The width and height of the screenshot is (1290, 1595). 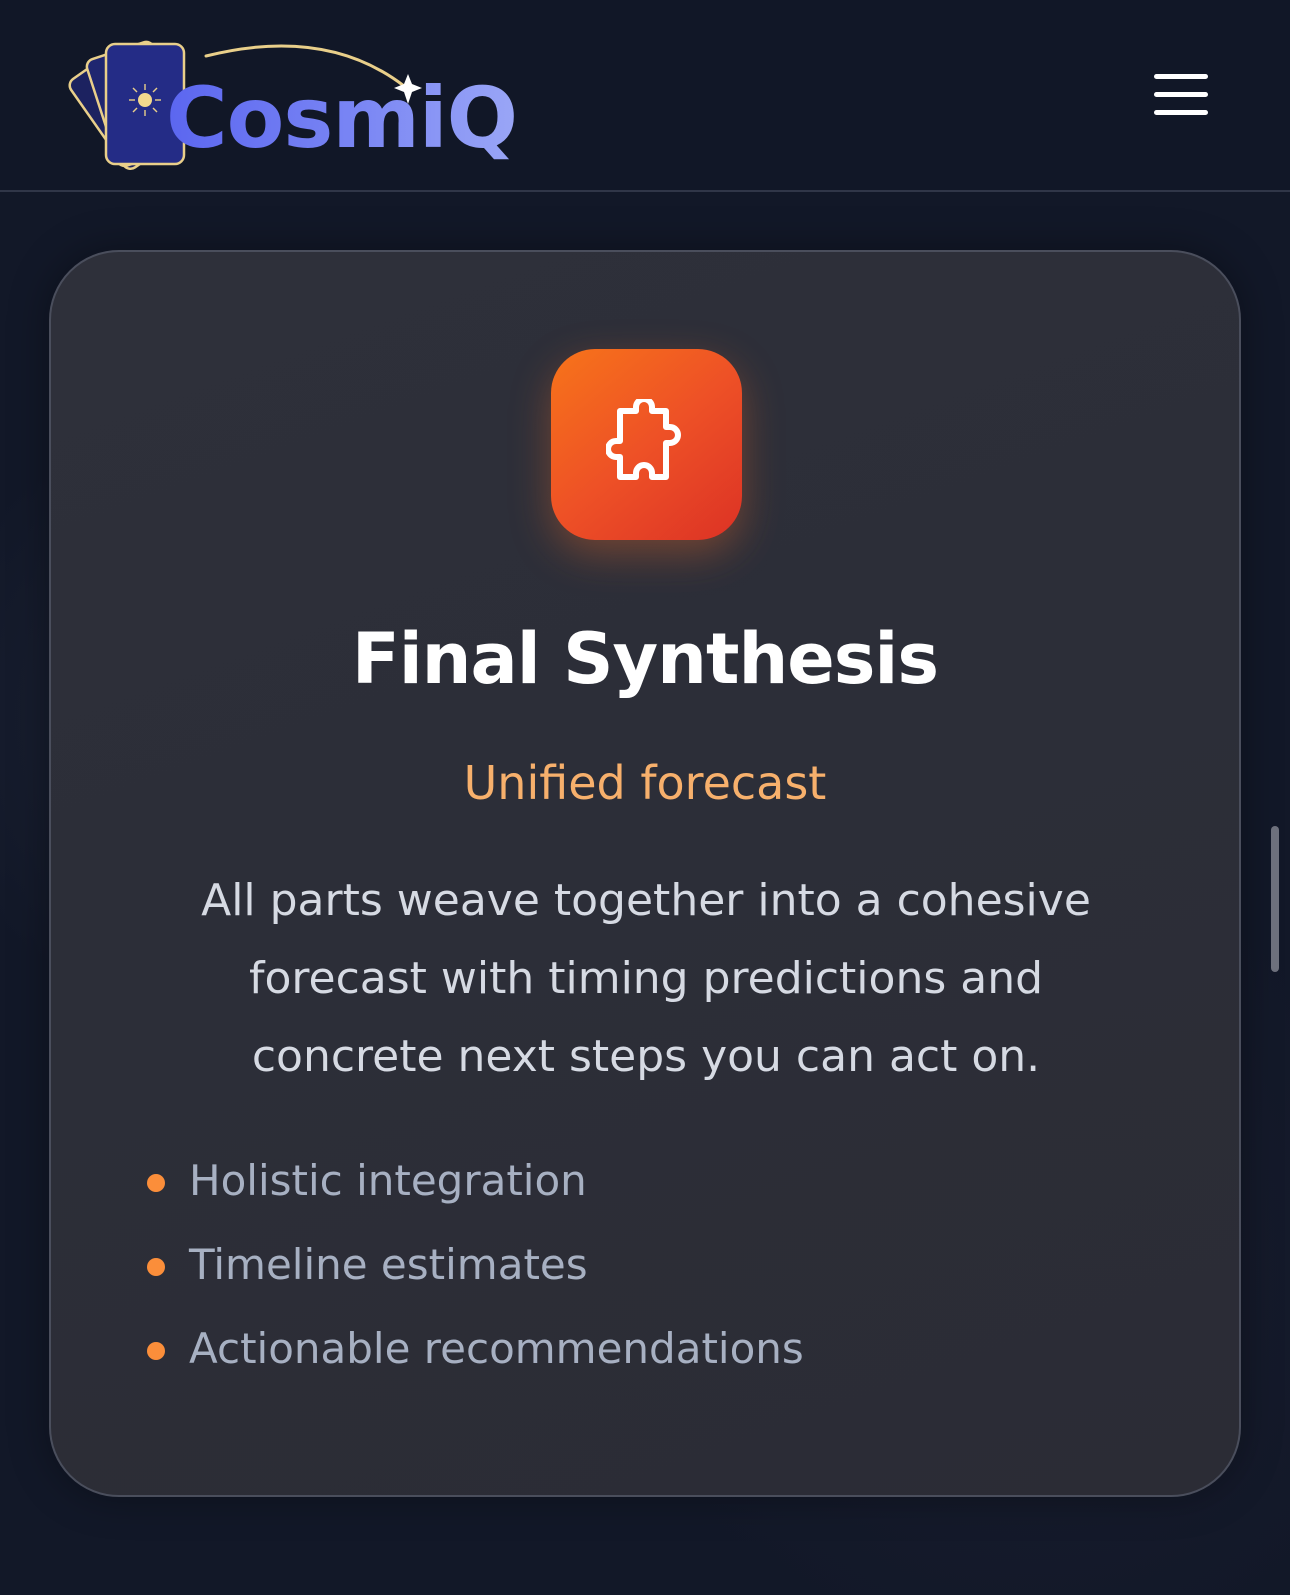 What do you see at coordinates (342, 118) in the screenshot?
I see `logo-wordmark: CosmiQ` at bounding box center [342, 118].